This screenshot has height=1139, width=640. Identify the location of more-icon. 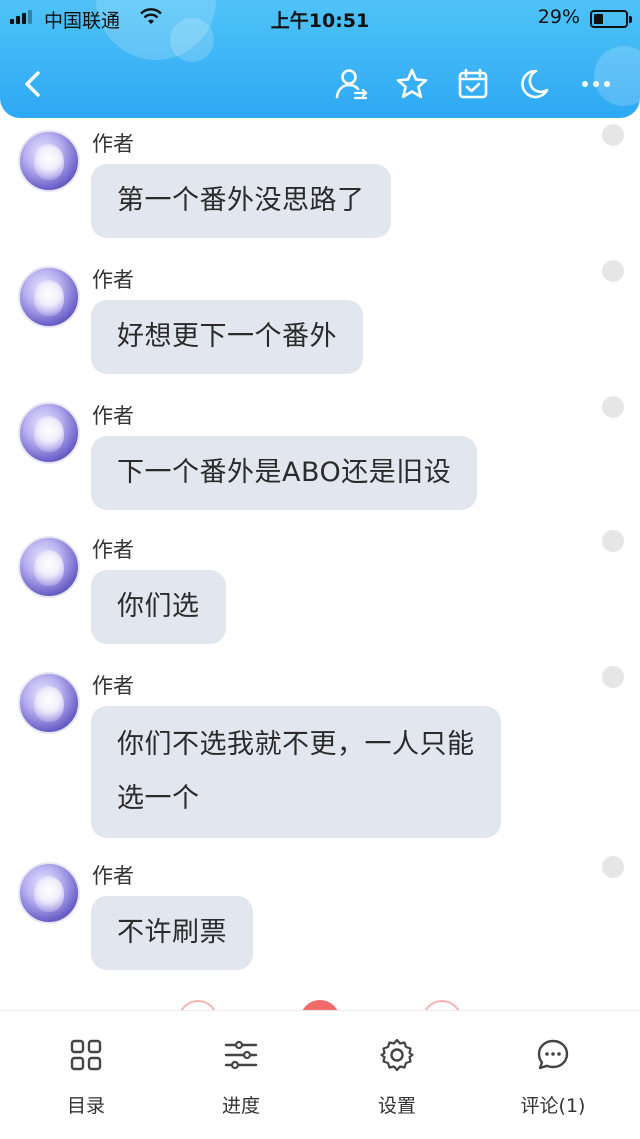
(596, 84).